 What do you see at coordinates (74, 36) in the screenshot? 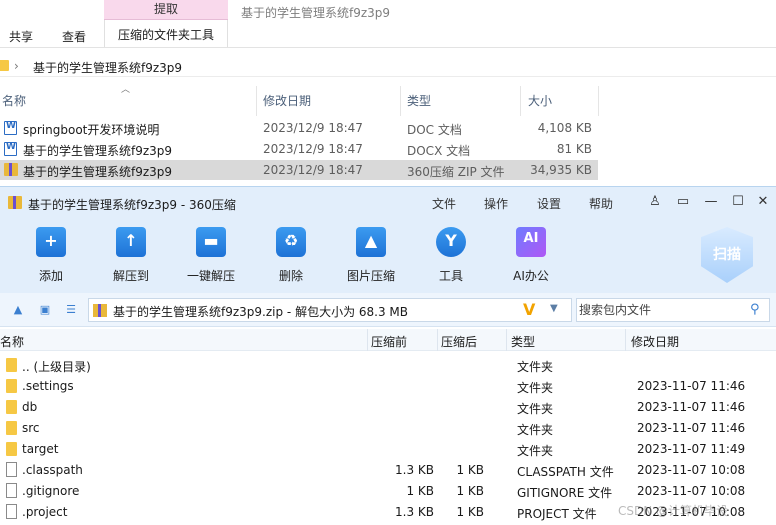
I see `tab-view: 查看` at bounding box center [74, 36].